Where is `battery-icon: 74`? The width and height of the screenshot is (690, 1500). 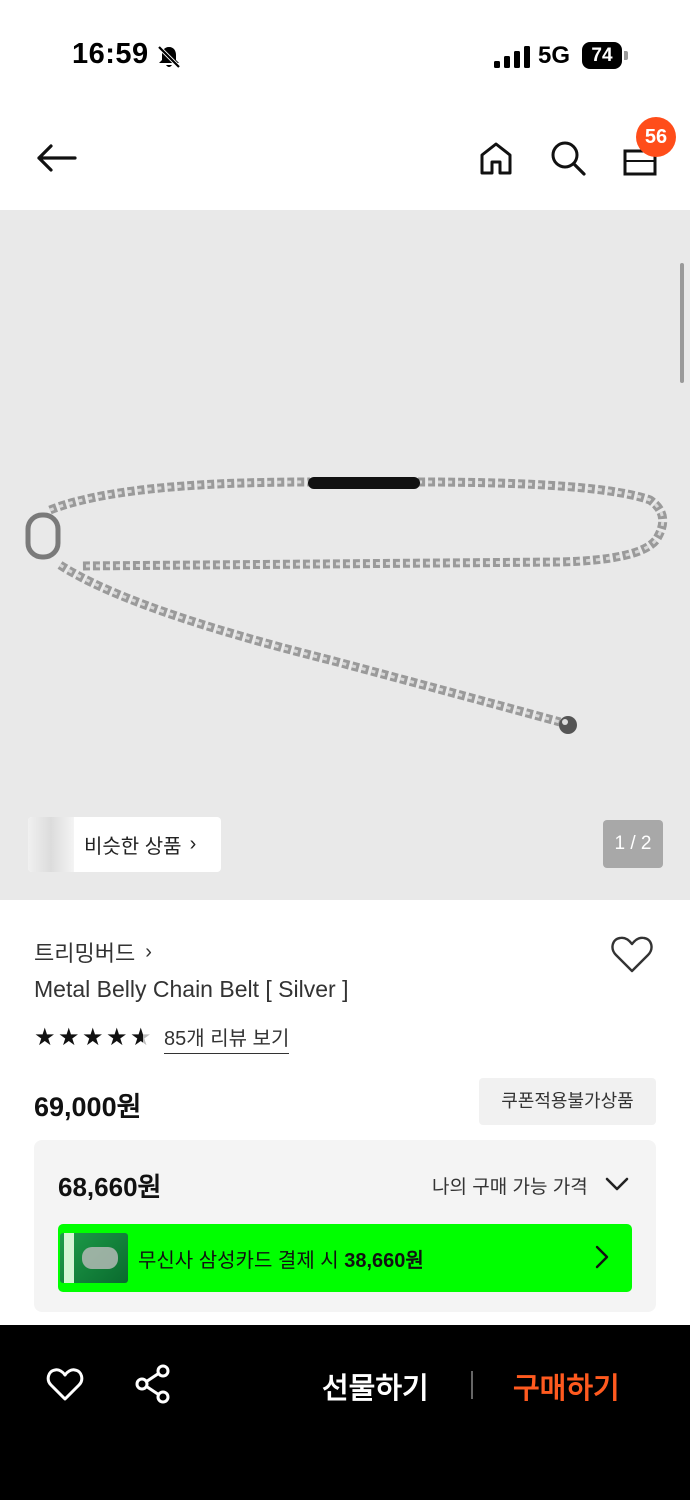 battery-icon: 74 is located at coordinates (605, 55).